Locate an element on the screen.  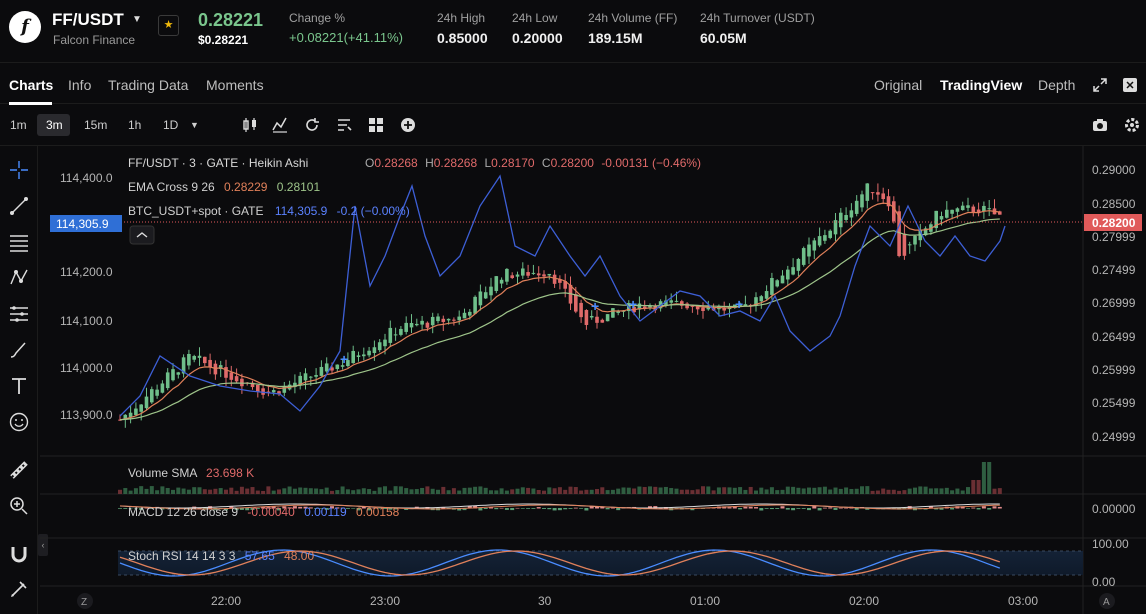
expand-icon is located at coordinates (1100, 85).